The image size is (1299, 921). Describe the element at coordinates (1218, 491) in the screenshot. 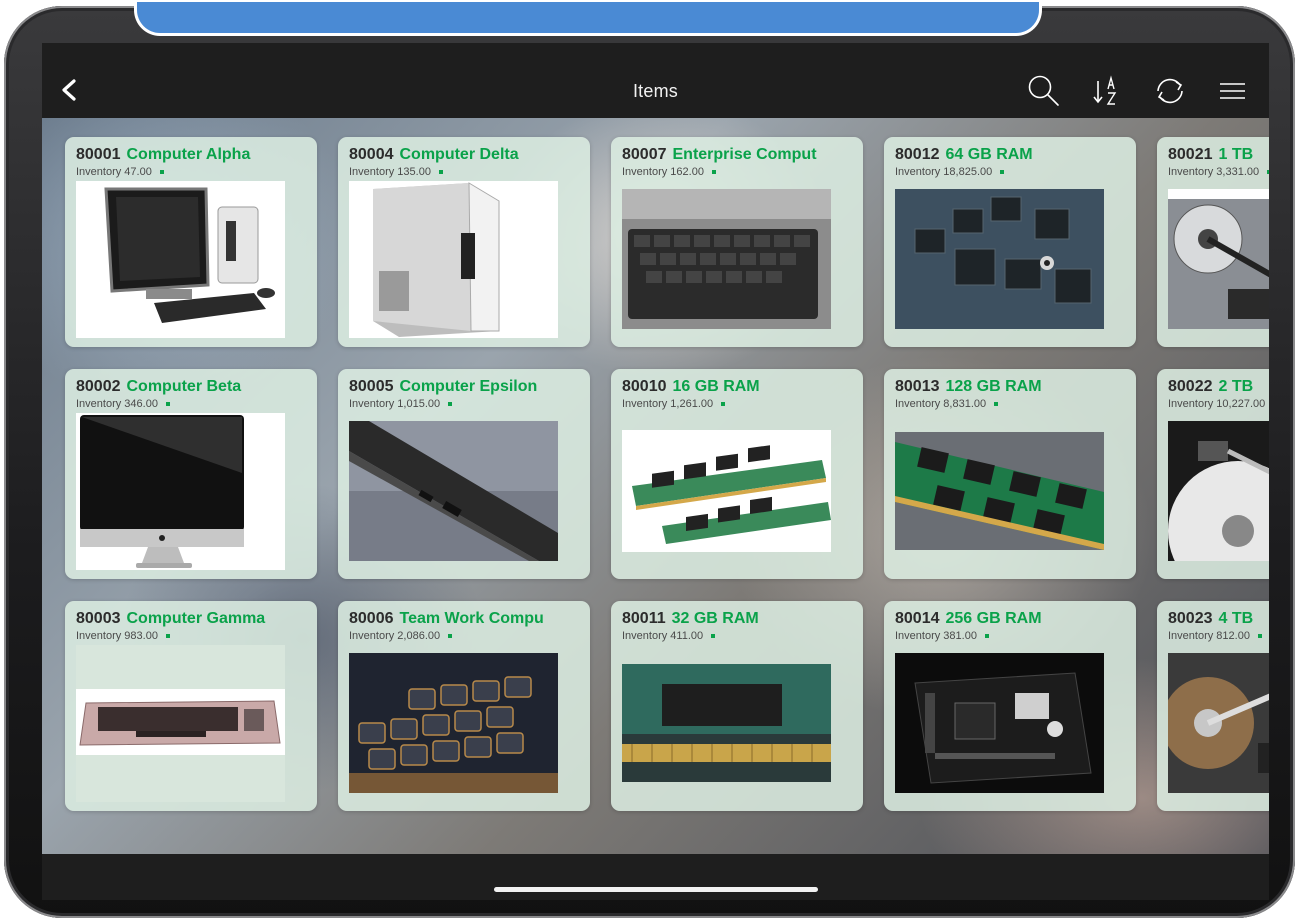

I see `hard-drive-platter-image` at that location.